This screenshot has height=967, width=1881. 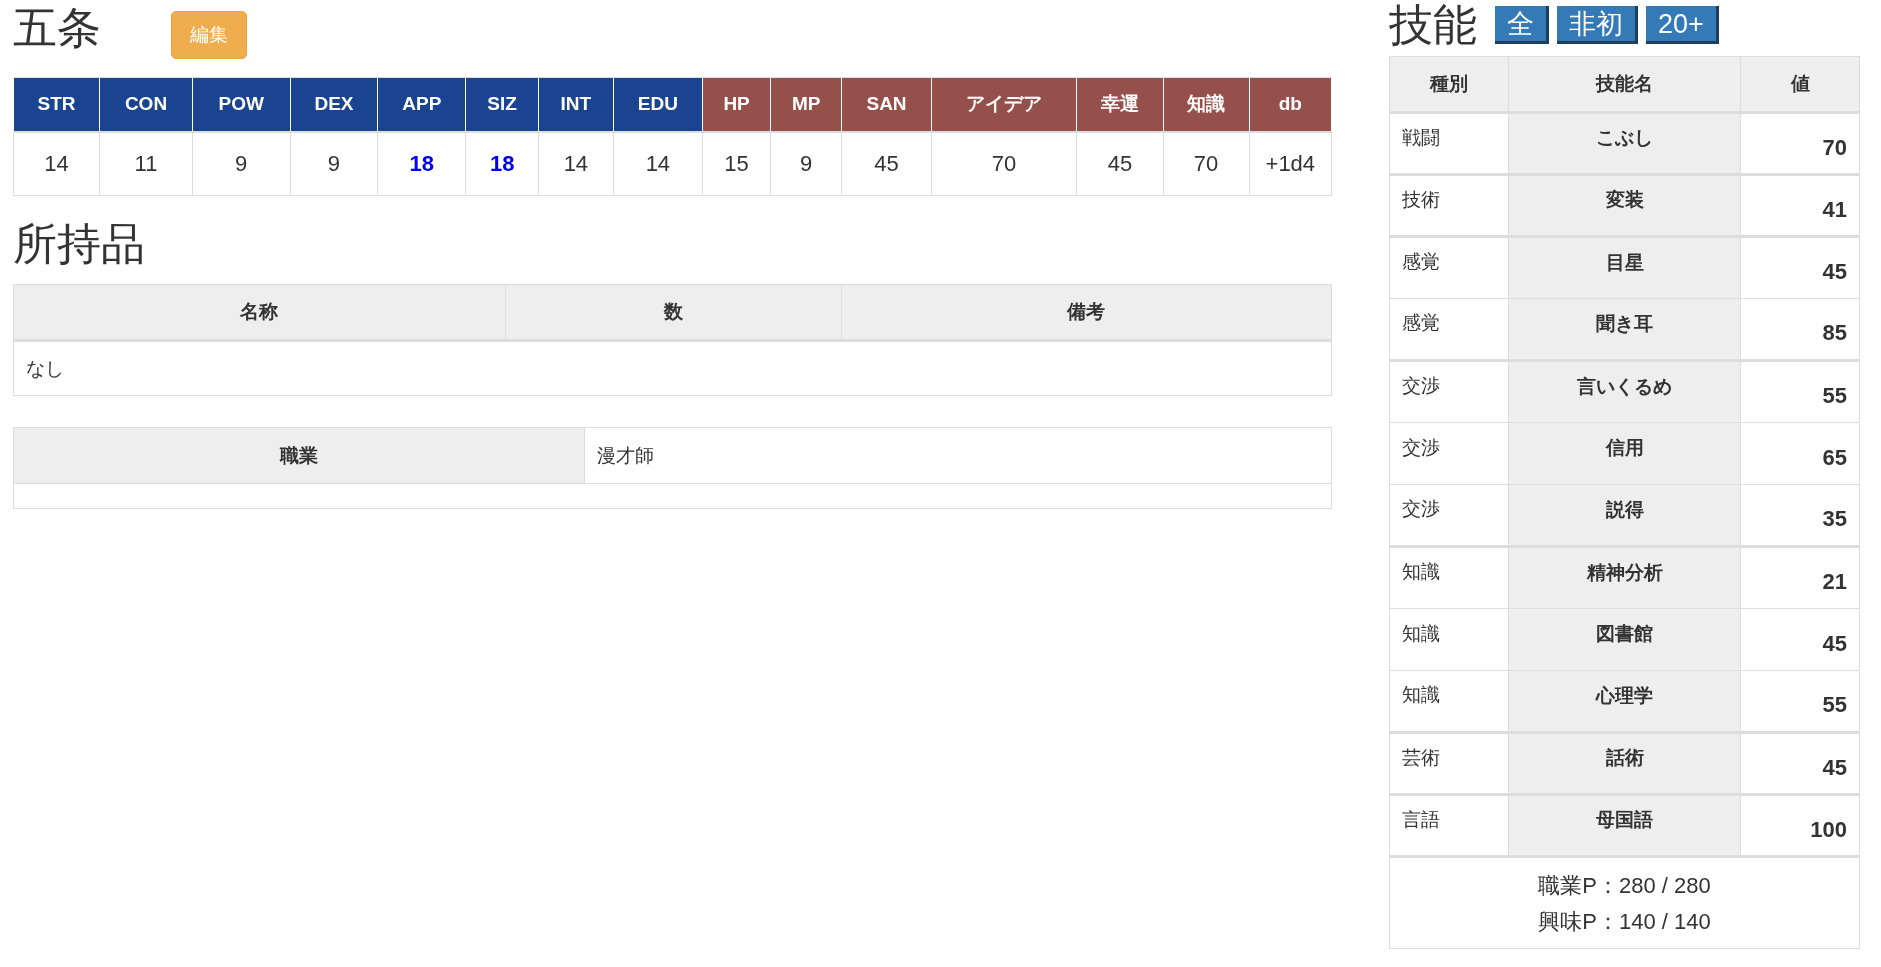 I want to click on stat-header: APP, so click(x=421, y=104).